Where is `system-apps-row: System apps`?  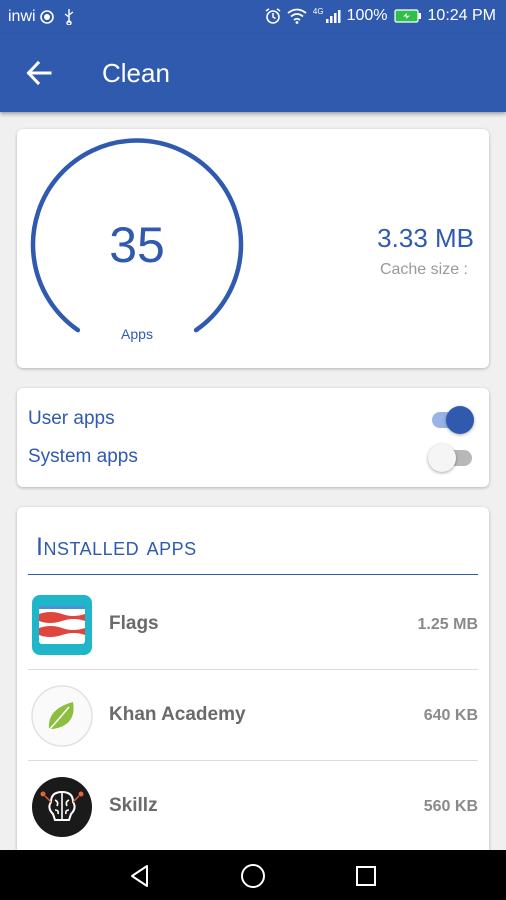 system-apps-row: System apps is located at coordinates (251, 457).